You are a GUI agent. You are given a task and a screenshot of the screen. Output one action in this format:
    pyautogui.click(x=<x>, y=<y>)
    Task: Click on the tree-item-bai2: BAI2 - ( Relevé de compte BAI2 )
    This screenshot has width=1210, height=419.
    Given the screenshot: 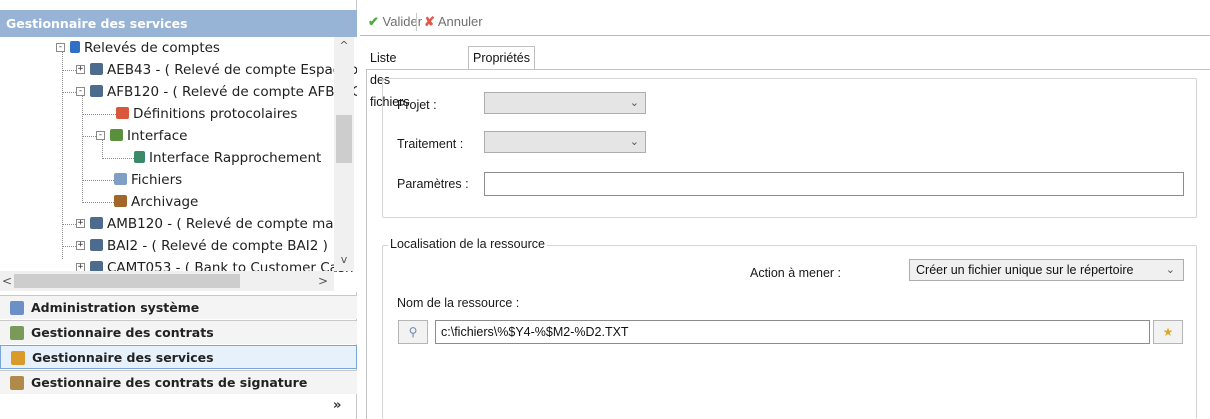 What is the action you would take?
    pyautogui.click(x=209, y=246)
    